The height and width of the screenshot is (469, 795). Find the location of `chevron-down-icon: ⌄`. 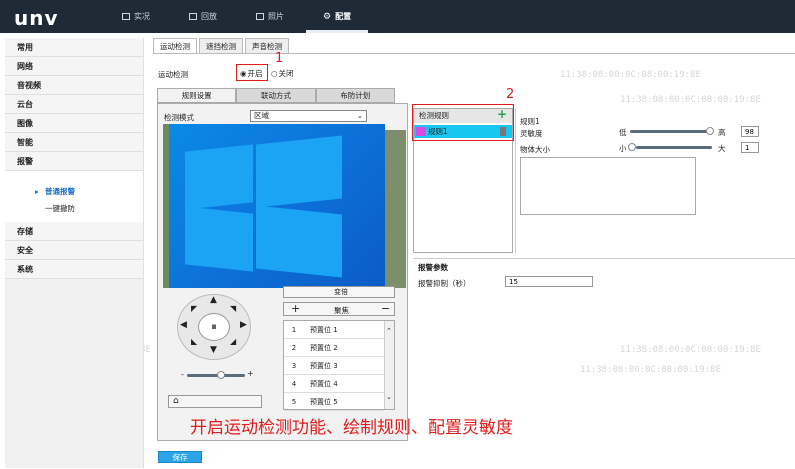

chevron-down-icon: ⌄ is located at coordinates (359, 115).